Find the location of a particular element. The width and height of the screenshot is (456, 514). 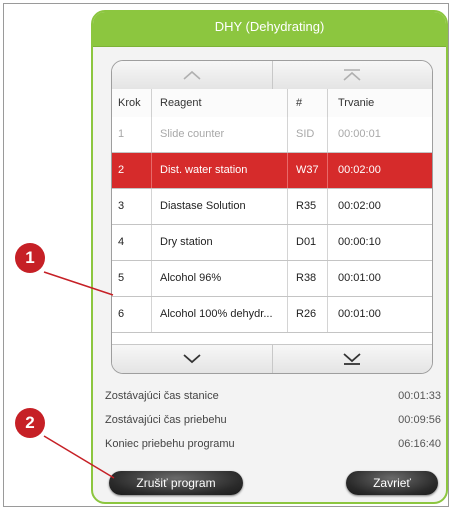

table-header: Krok Reagent # Trvanie is located at coordinates (272, 103).